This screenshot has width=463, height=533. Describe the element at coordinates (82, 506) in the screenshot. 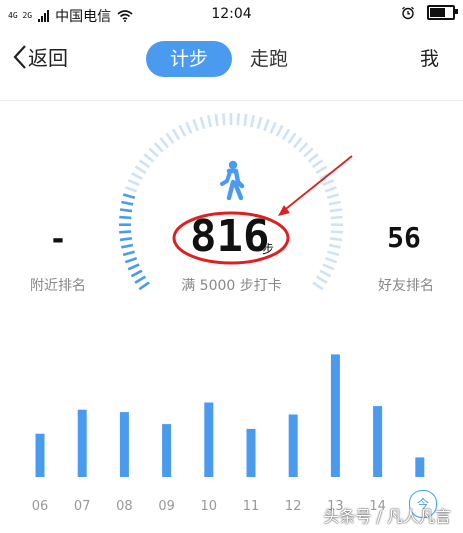

I see `tick-label-07: 07` at that location.